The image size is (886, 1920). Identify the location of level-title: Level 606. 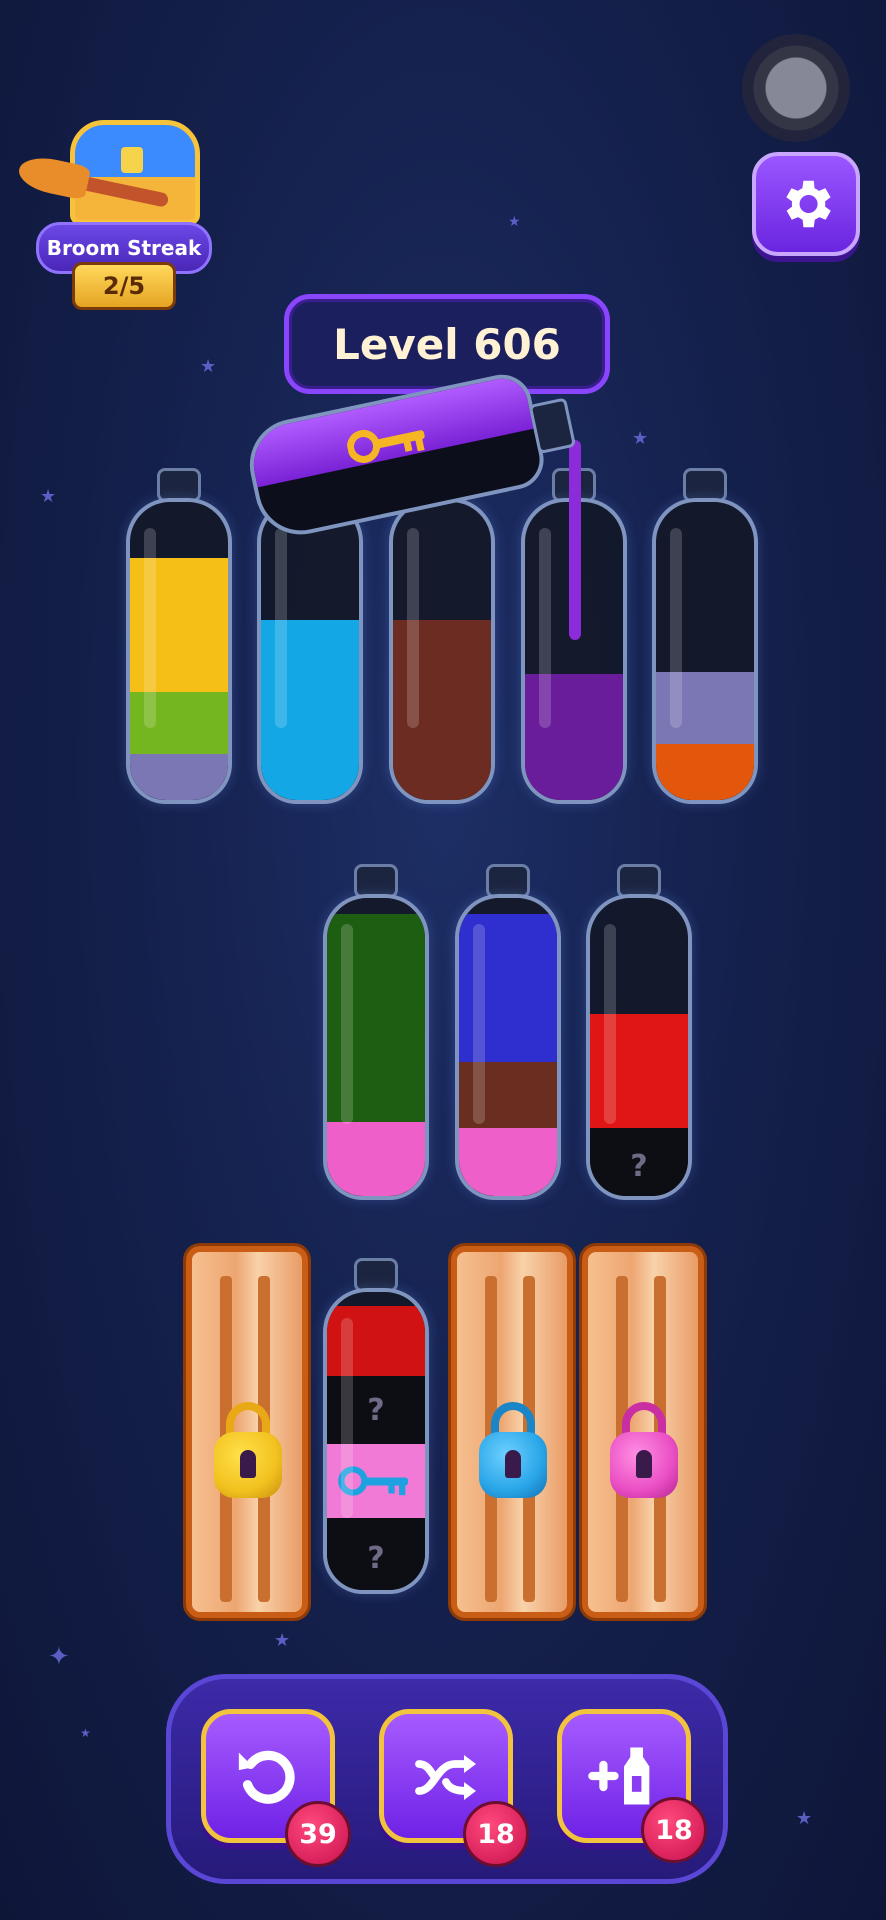
(447, 344).